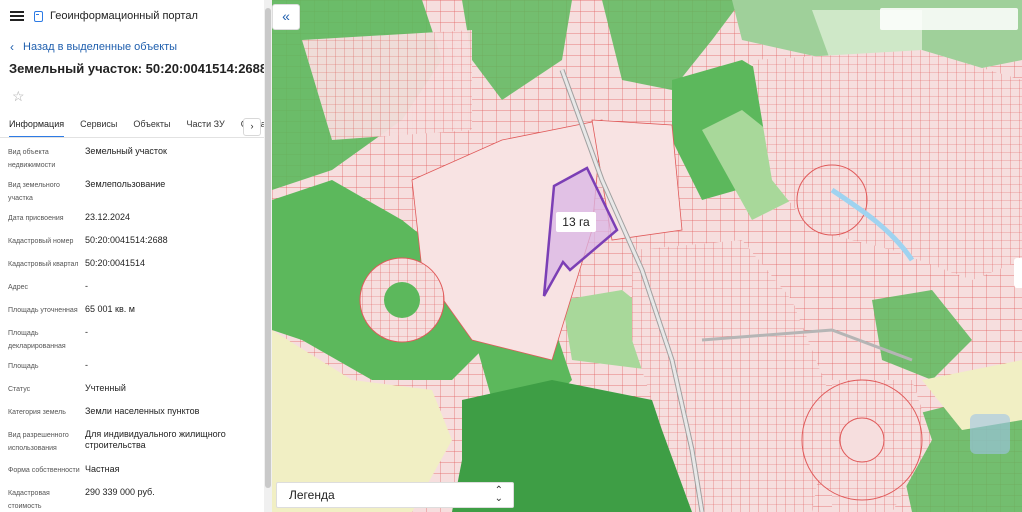 The height and width of the screenshot is (512, 1022). I want to click on detail-label: Дата присвоения, so click(36, 218).